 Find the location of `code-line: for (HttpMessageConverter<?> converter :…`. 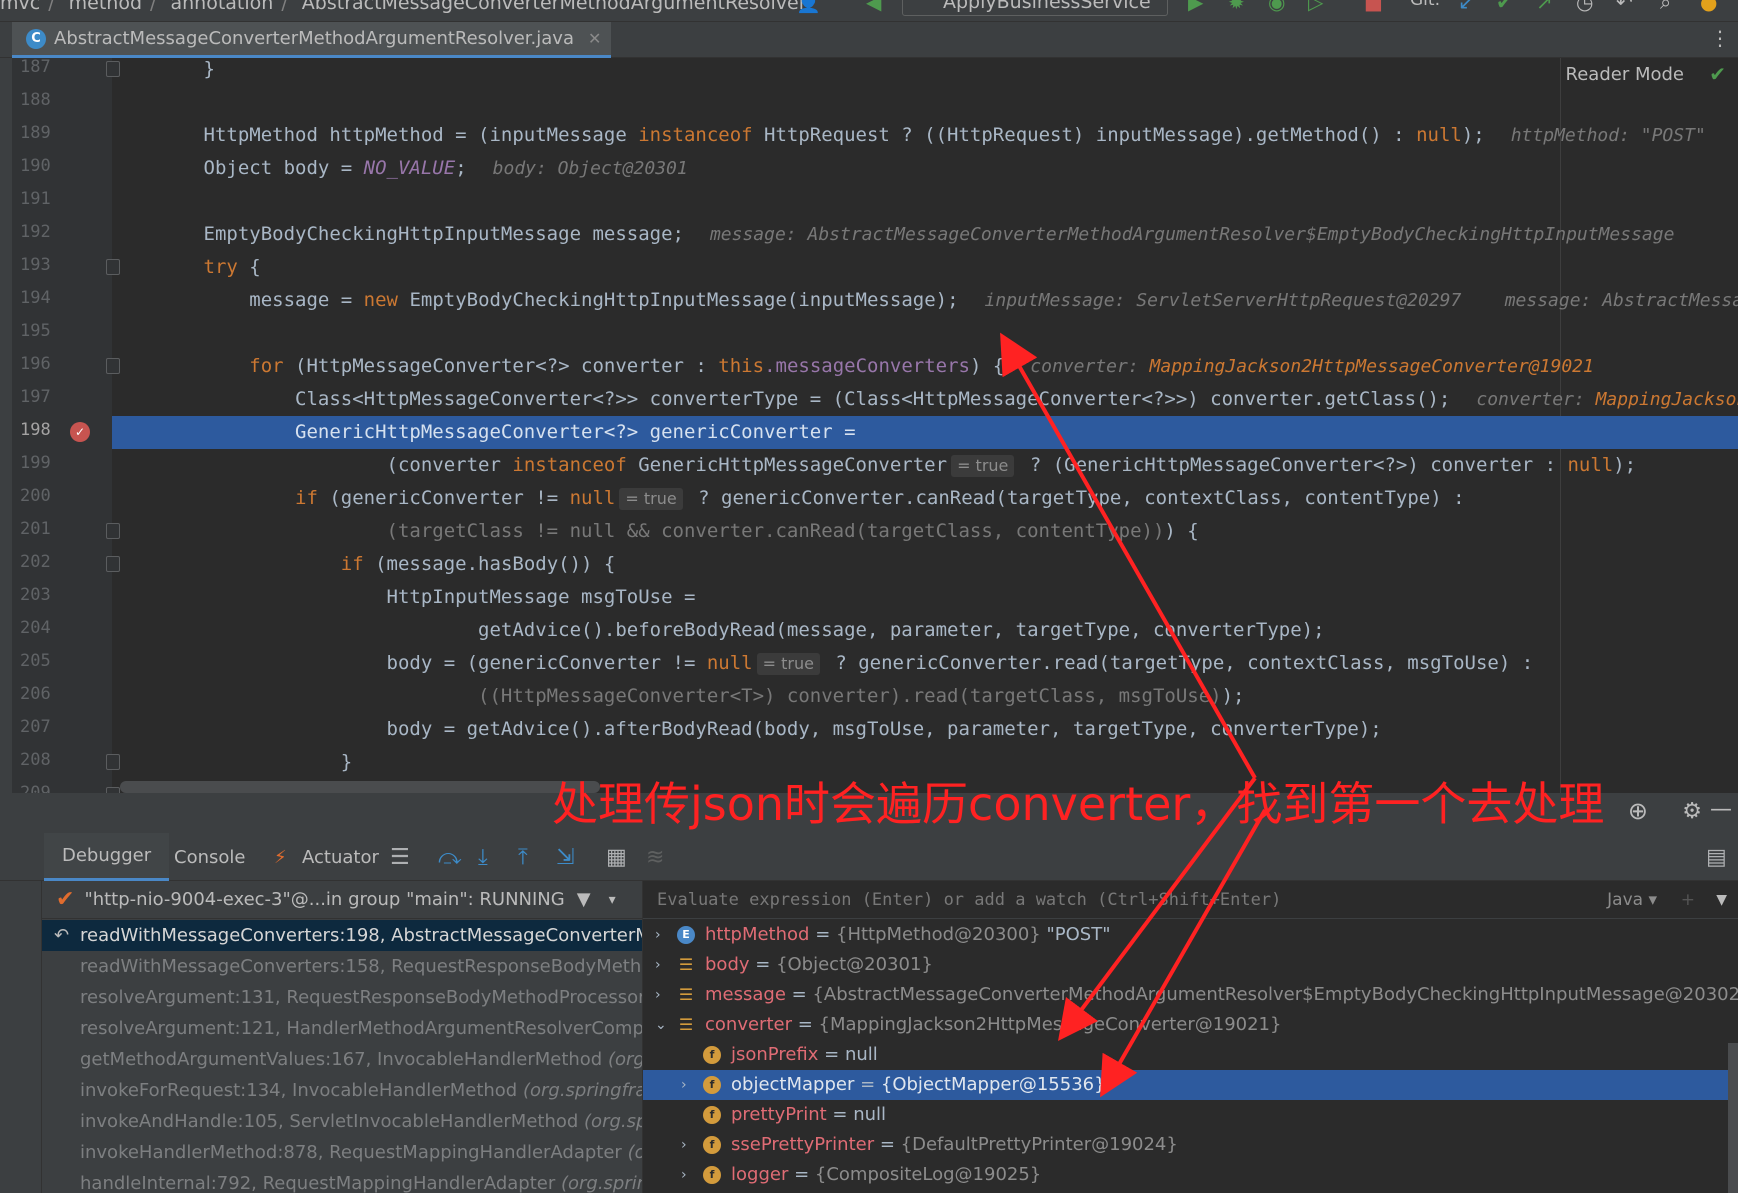

code-line: for (HttpMessageConverter<?> converter :… is located at coordinates (925, 366).